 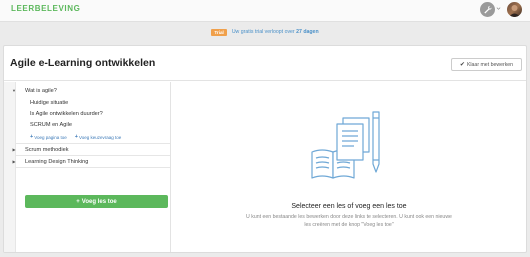 I want to click on trial-days: 27 dagen, so click(x=307, y=32).